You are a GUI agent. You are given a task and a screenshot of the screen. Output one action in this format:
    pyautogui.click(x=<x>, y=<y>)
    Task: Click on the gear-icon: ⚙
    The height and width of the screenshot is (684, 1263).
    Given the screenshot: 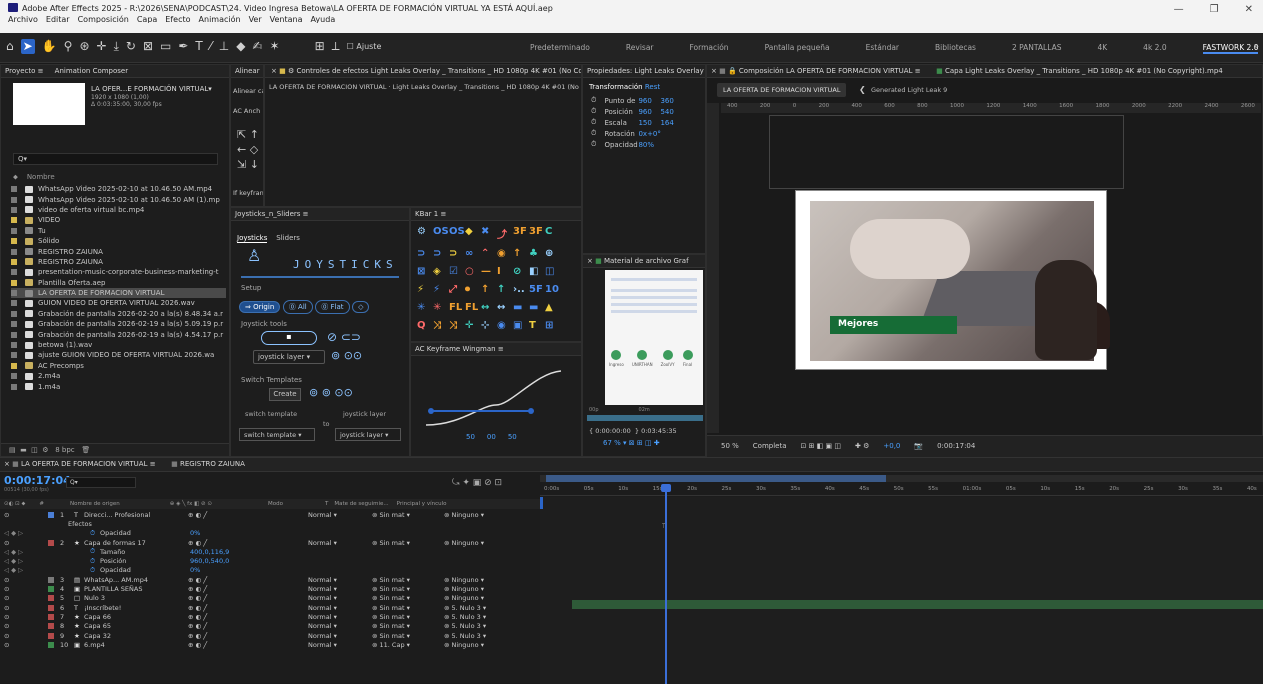 What is the action you would take?
    pyautogui.click(x=291, y=71)
    